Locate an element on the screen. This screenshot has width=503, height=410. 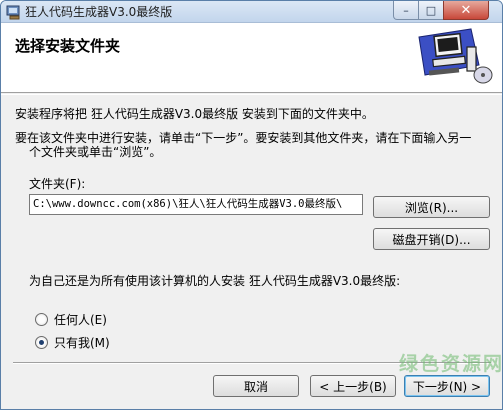
radio-everyone-label: 任何人(E) is located at coordinates (80, 320).